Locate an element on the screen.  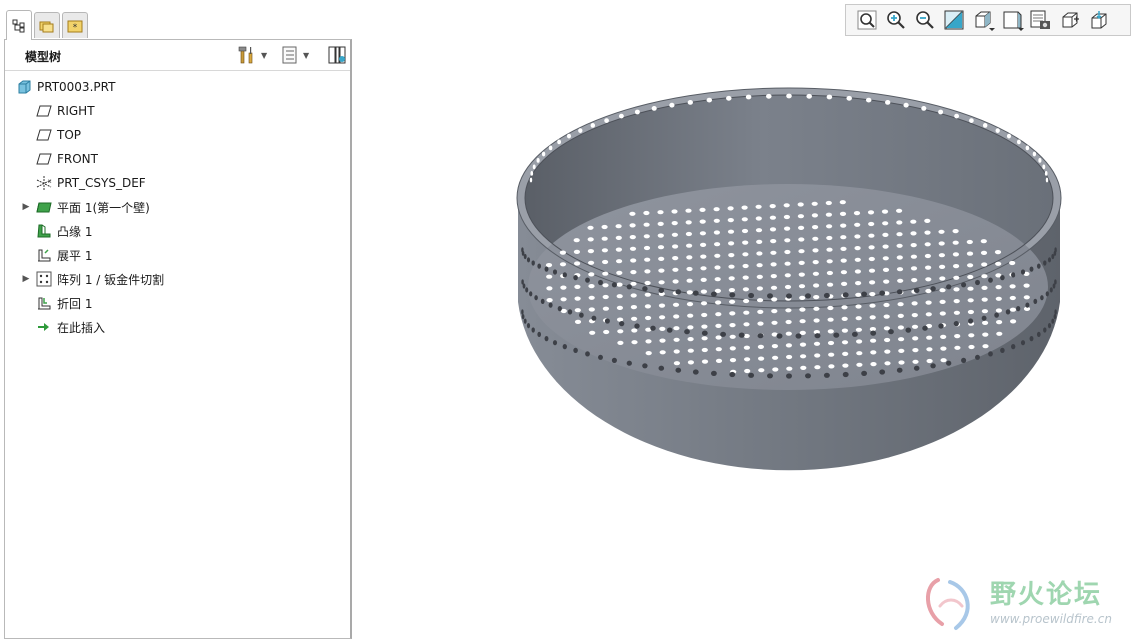
watermark-title: 野火论坛 is located at coordinates (1046, 595).